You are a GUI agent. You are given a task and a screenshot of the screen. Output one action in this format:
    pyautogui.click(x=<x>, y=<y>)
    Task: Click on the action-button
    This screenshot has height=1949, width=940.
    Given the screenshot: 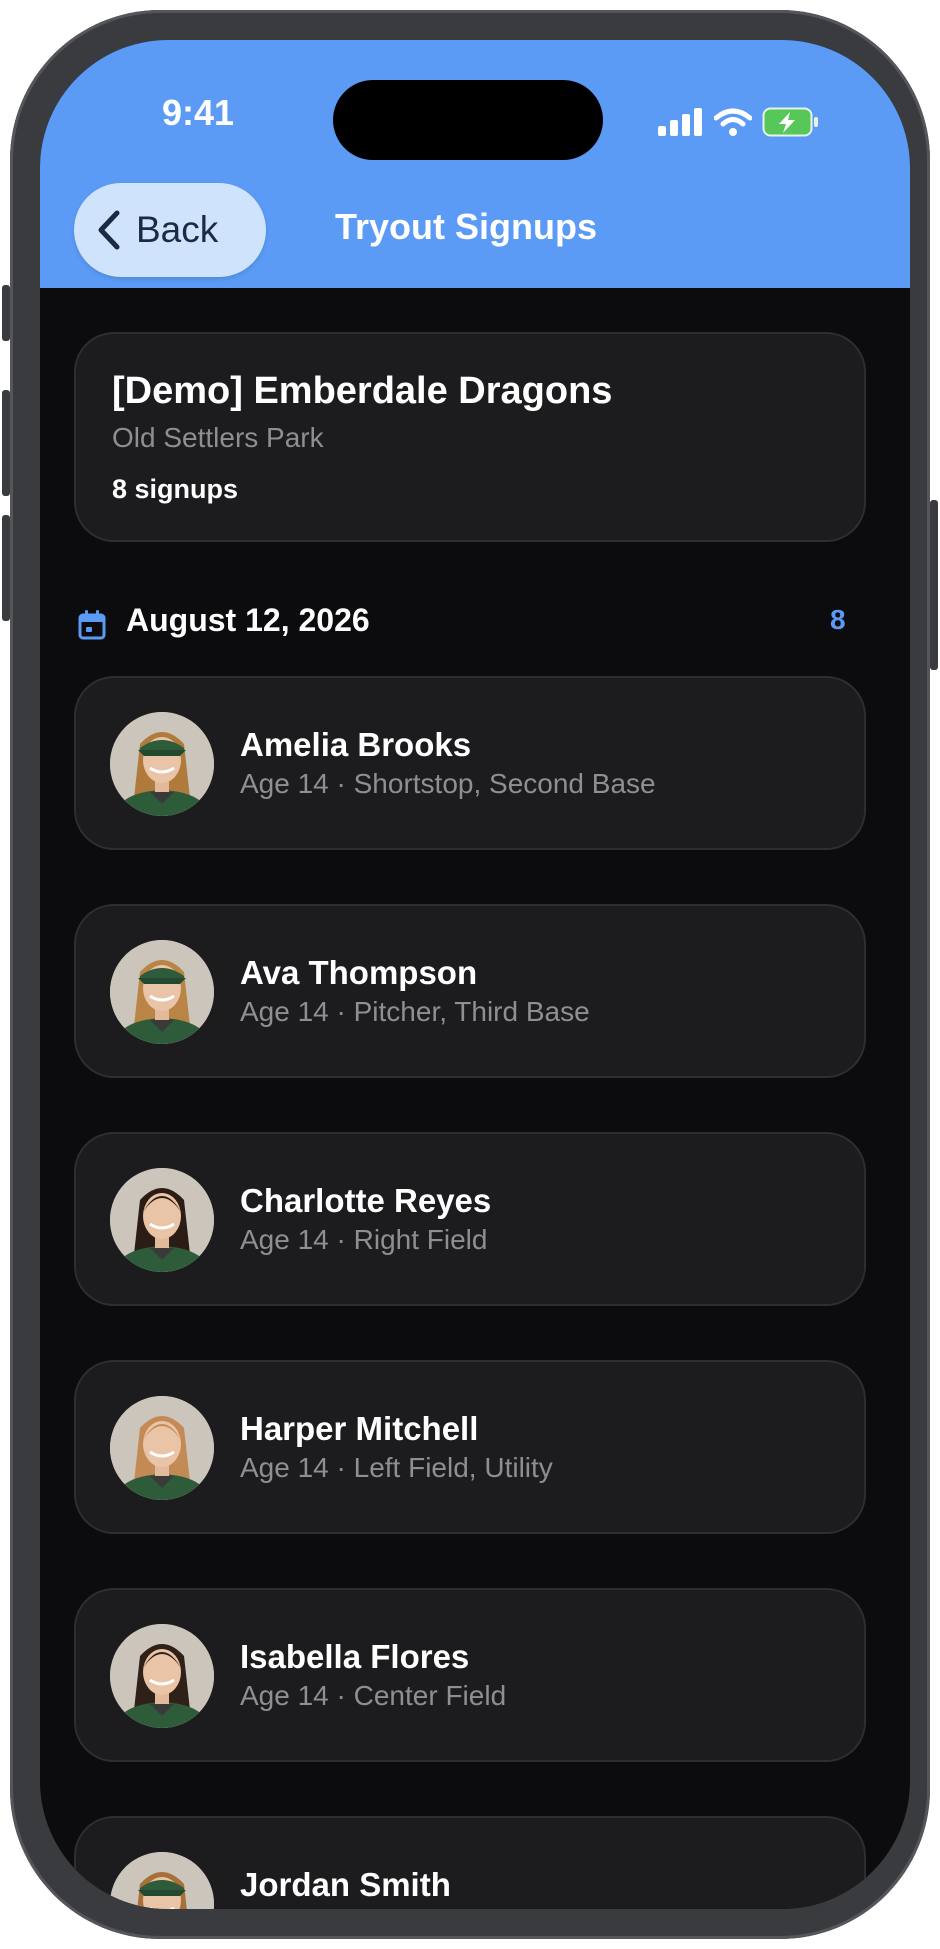 What is the action you would take?
    pyautogui.click(x=6, y=313)
    